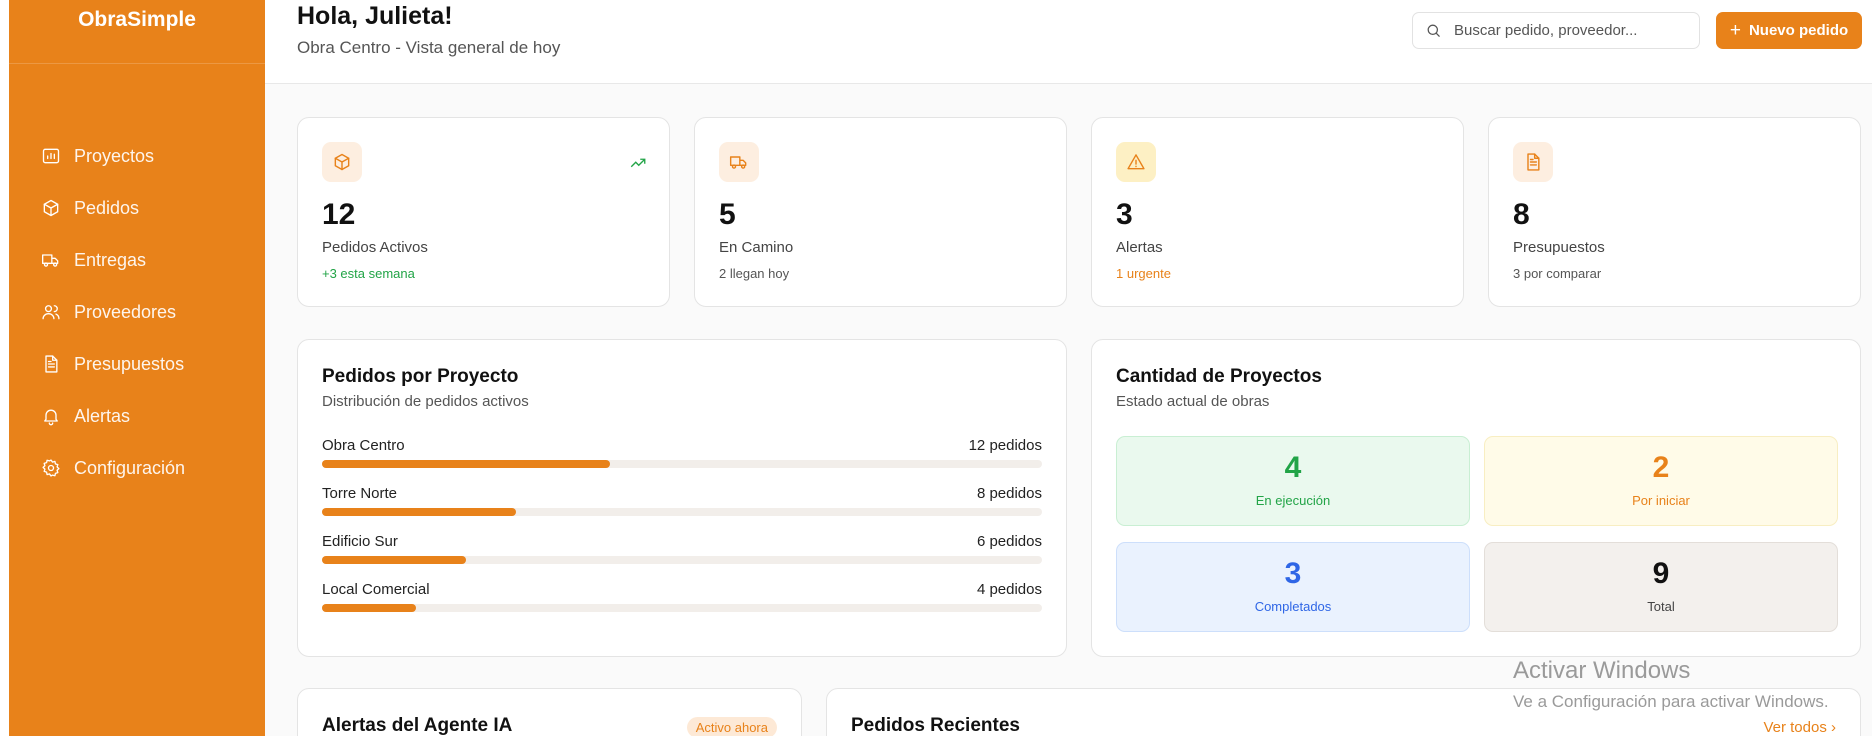 The height and width of the screenshot is (736, 1872). Describe the element at coordinates (1735, 30) in the screenshot. I see `plus-icon: +` at that location.